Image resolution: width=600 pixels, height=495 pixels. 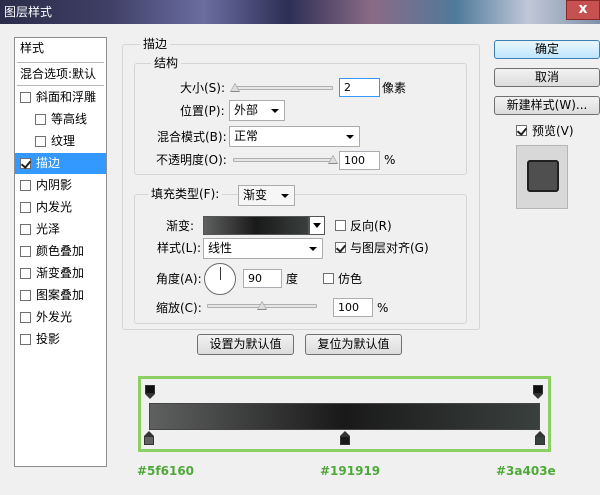 I want to click on position-select: 外部, so click(x=257, y=110).